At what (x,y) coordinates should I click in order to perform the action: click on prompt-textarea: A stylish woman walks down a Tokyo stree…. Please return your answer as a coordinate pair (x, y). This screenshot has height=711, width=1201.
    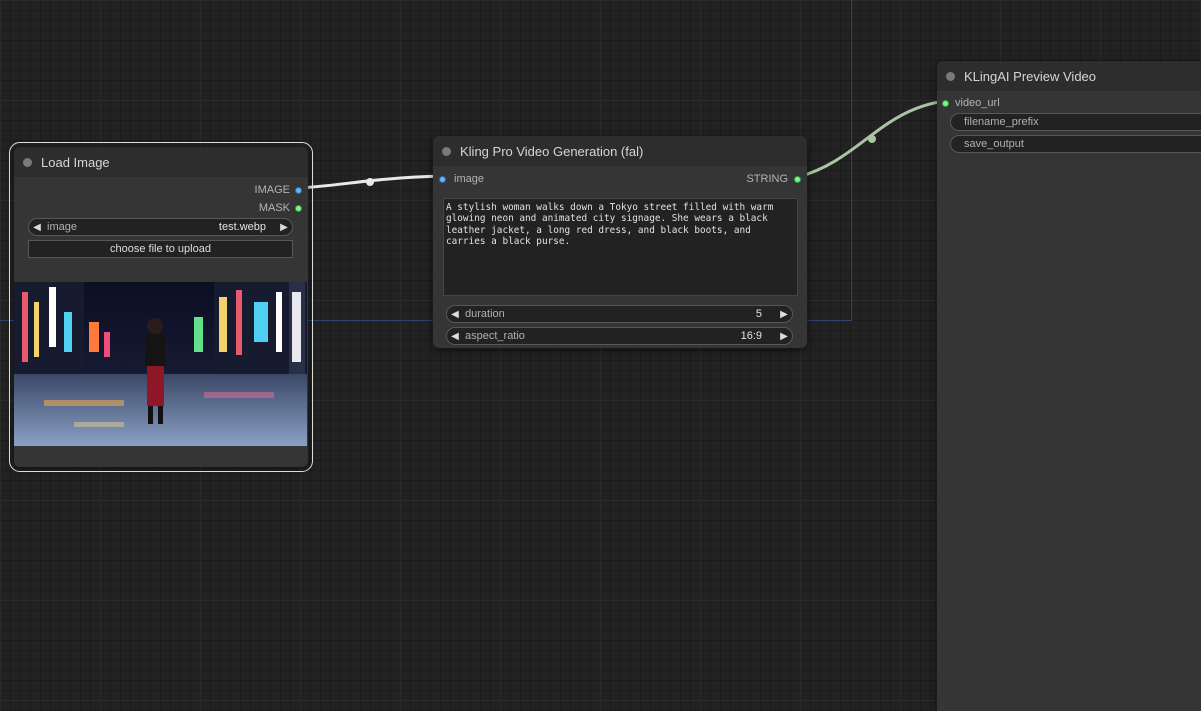
    Looking at the image, I should click on (620, 247).